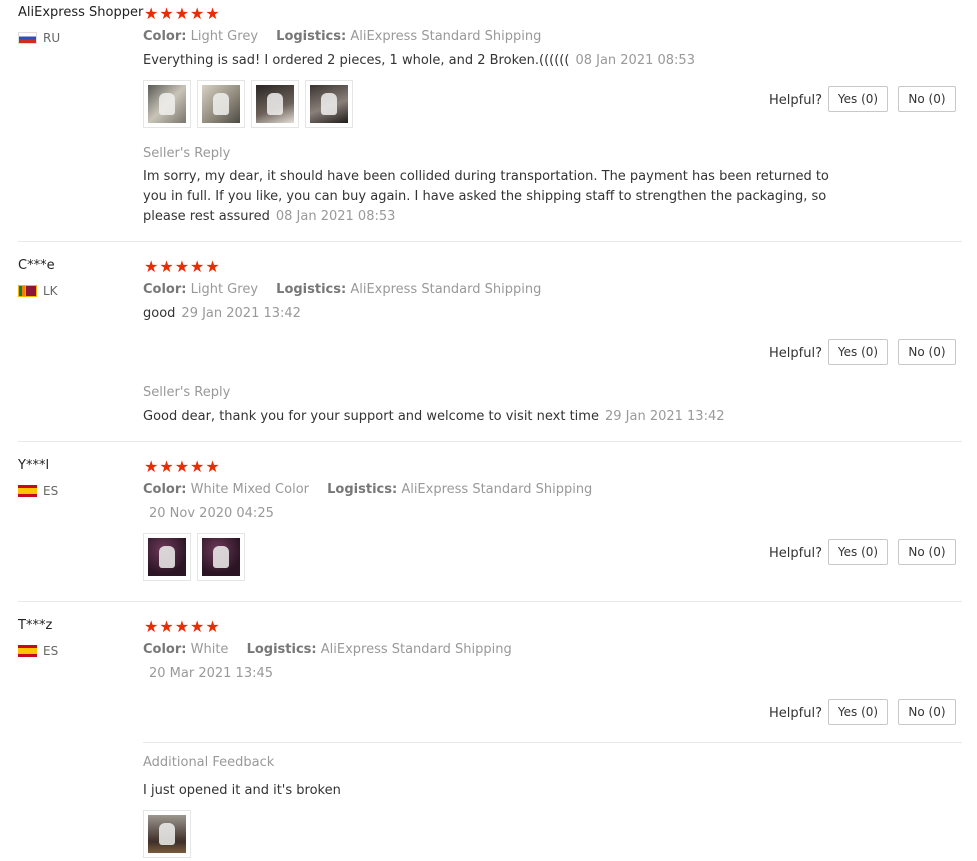 The width and height of the screenshot is (977, 861). Describe the element at coordinates (249, 489) in the screenshot. I see `color-value: White Mixed Color` at that location.